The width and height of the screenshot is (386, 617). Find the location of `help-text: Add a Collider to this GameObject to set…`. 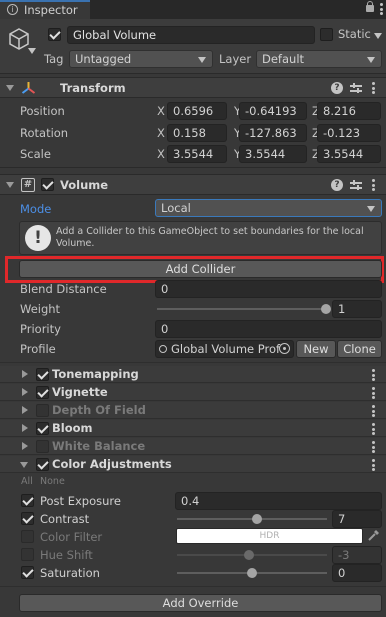

help-text: Add a Collider to this GameObject to set… is located at coordinates (210, 237).